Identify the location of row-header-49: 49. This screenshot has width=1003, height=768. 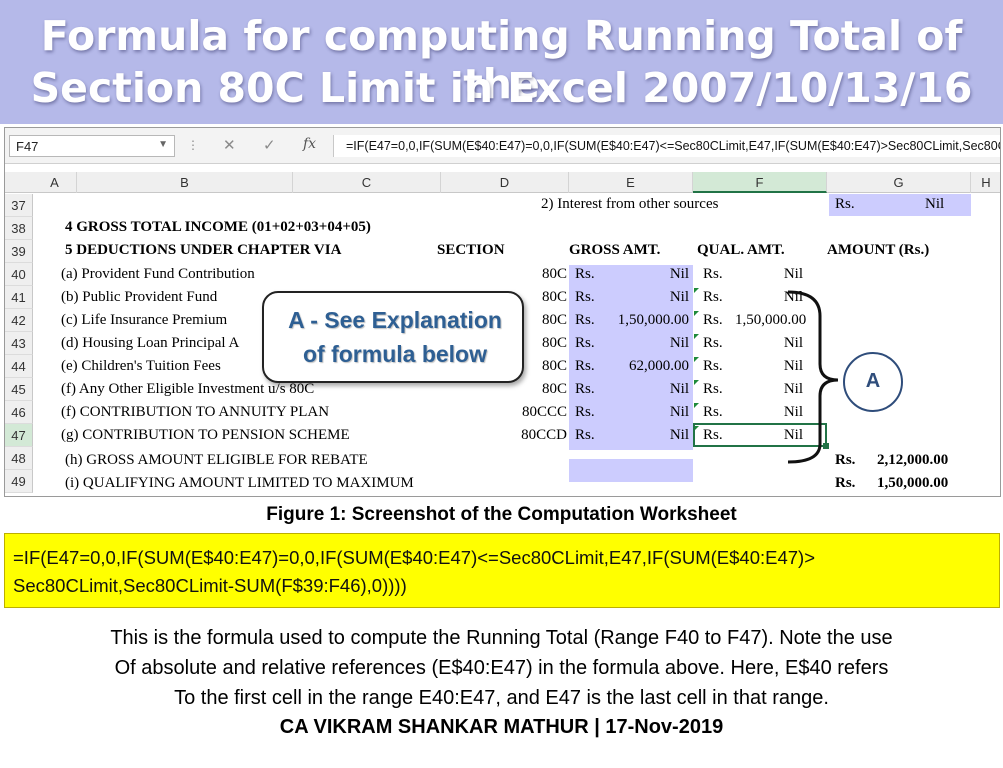
(19, 481).